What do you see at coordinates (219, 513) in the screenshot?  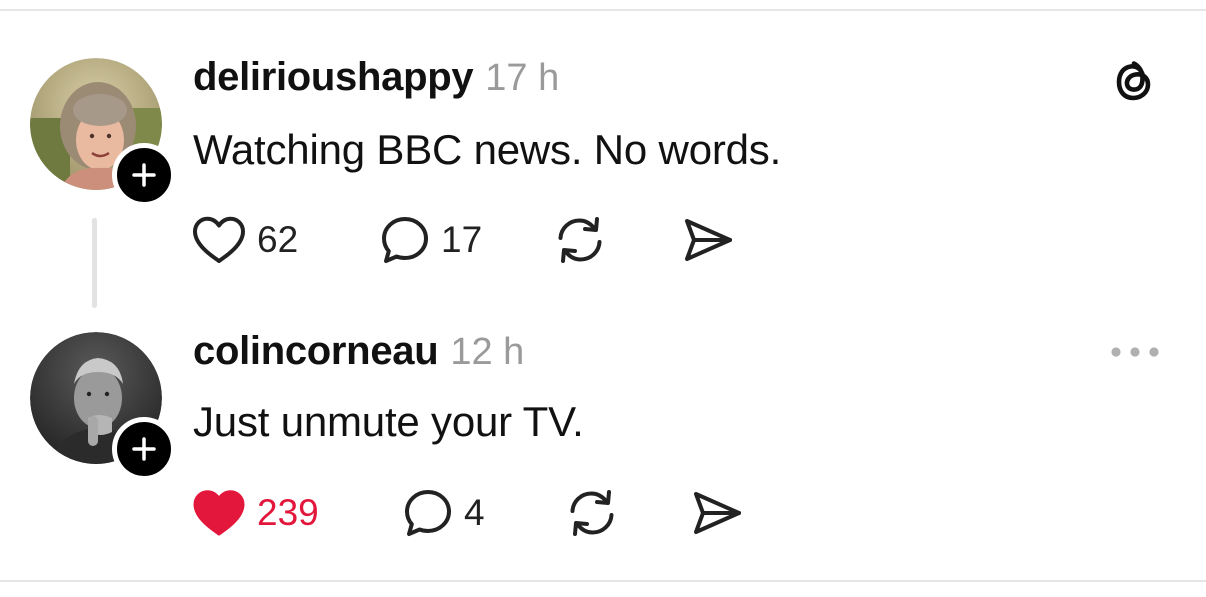 I see `heart-filled-icon` at bounding box center [219, 513].